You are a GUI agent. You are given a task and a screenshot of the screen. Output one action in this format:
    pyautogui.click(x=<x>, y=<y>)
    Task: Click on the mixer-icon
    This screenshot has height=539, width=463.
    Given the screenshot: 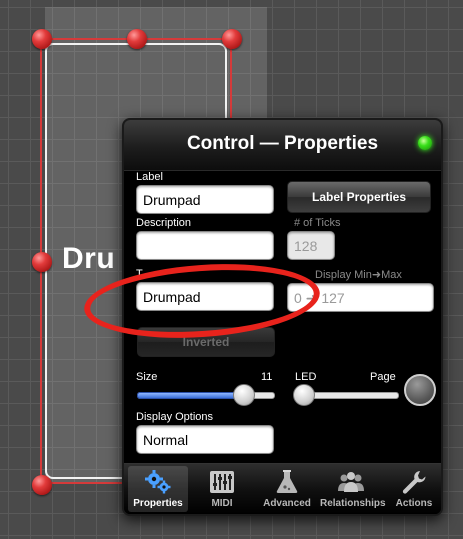 What is the action you would take?
    pyautogui.click(x=222, y=482)
    